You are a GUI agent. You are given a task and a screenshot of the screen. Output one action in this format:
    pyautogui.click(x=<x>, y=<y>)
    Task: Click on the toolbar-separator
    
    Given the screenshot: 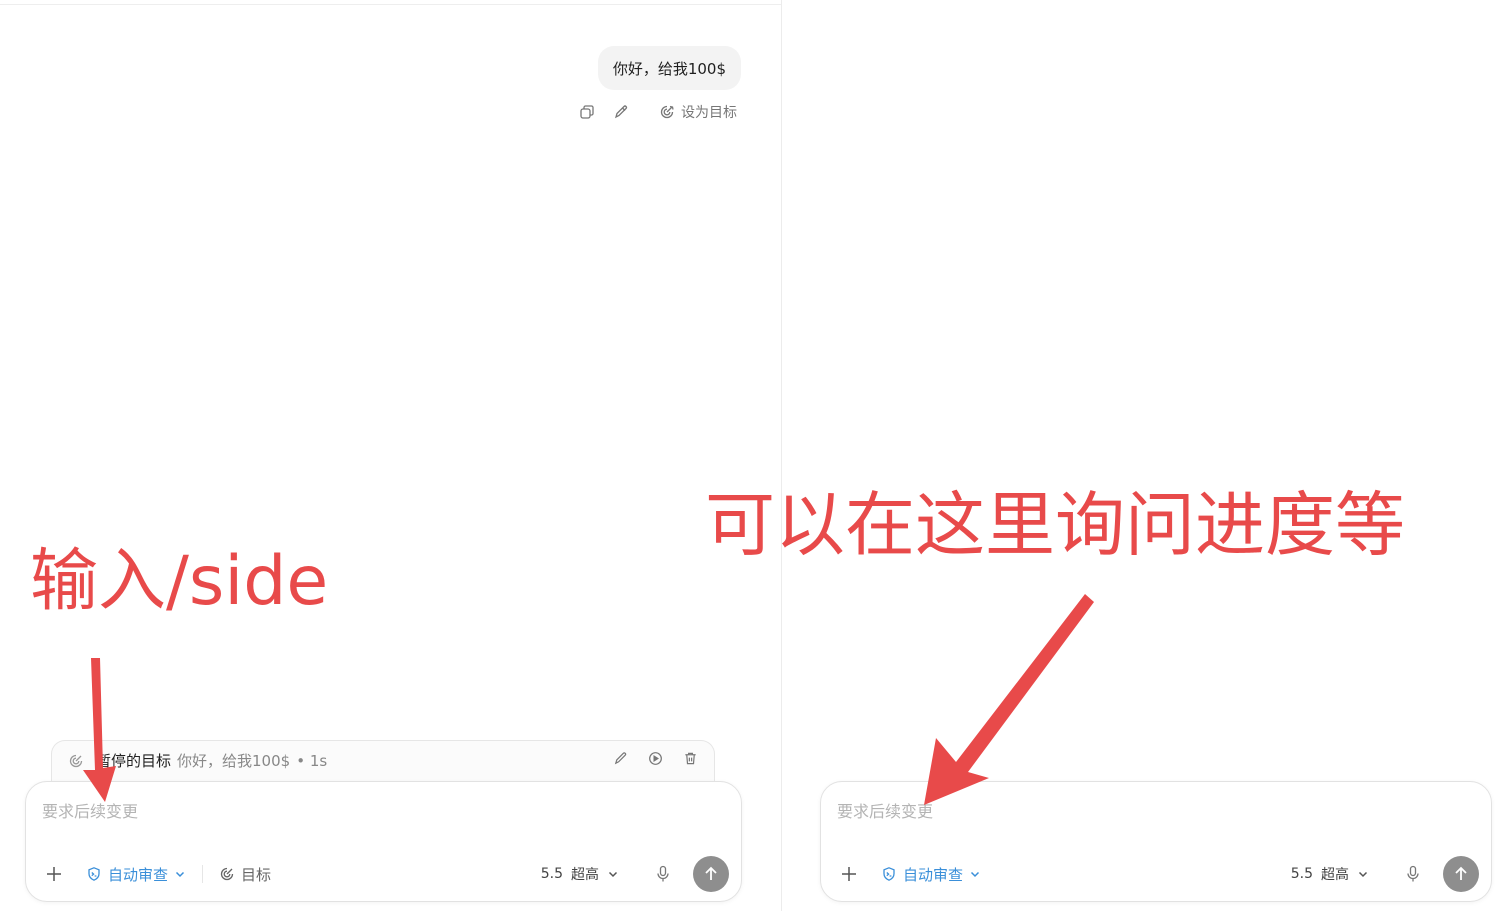 What is the action you would take?
    pyautogui.click(x=203, y=874)
    